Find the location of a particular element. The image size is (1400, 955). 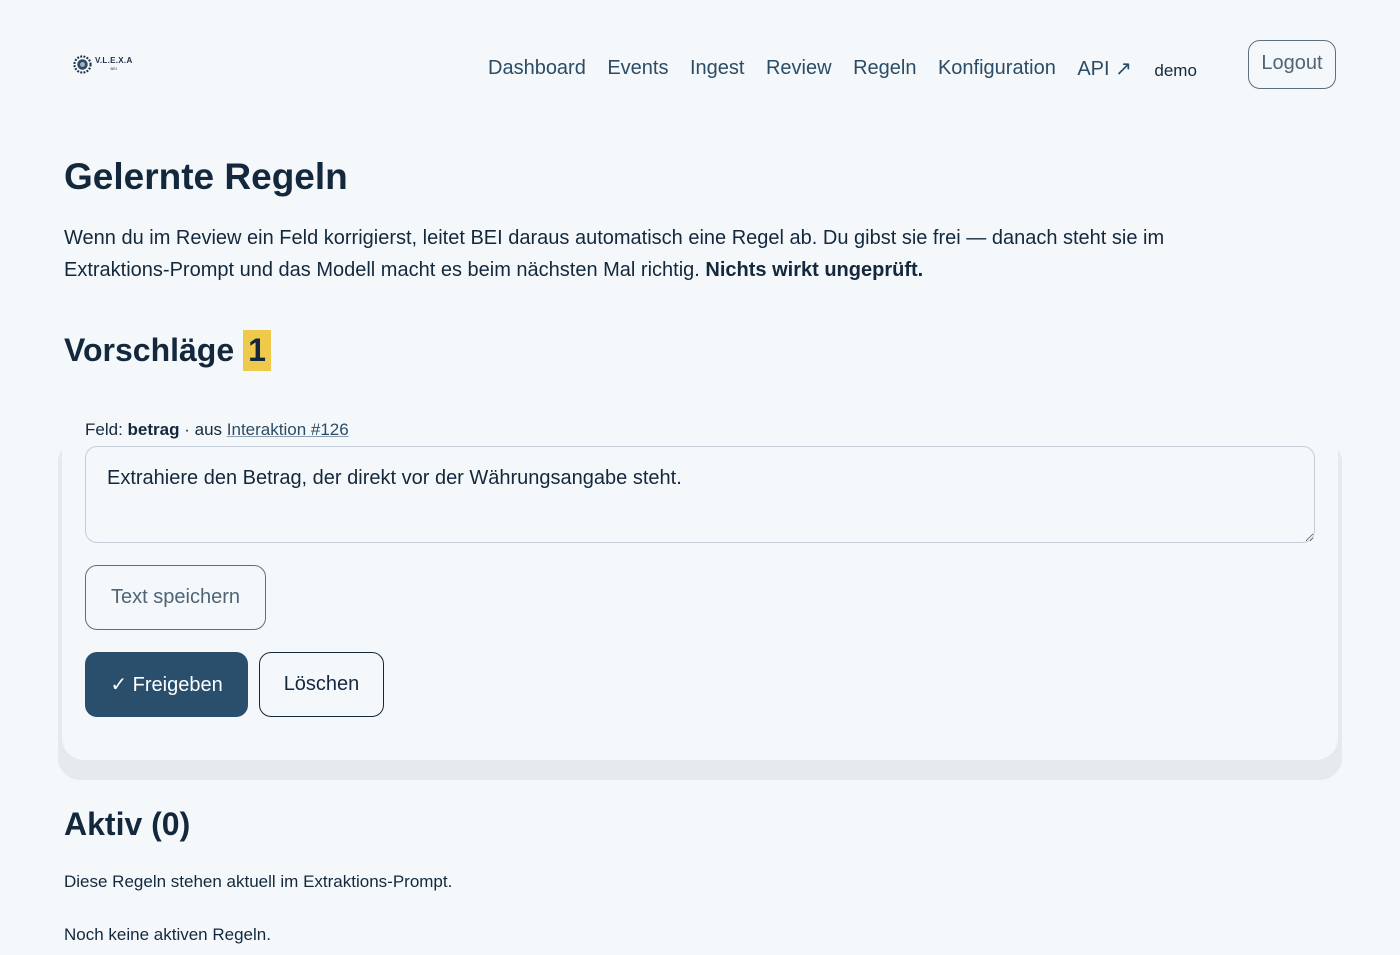

field-prefix: Feld: is located at coordinates (104, 429).